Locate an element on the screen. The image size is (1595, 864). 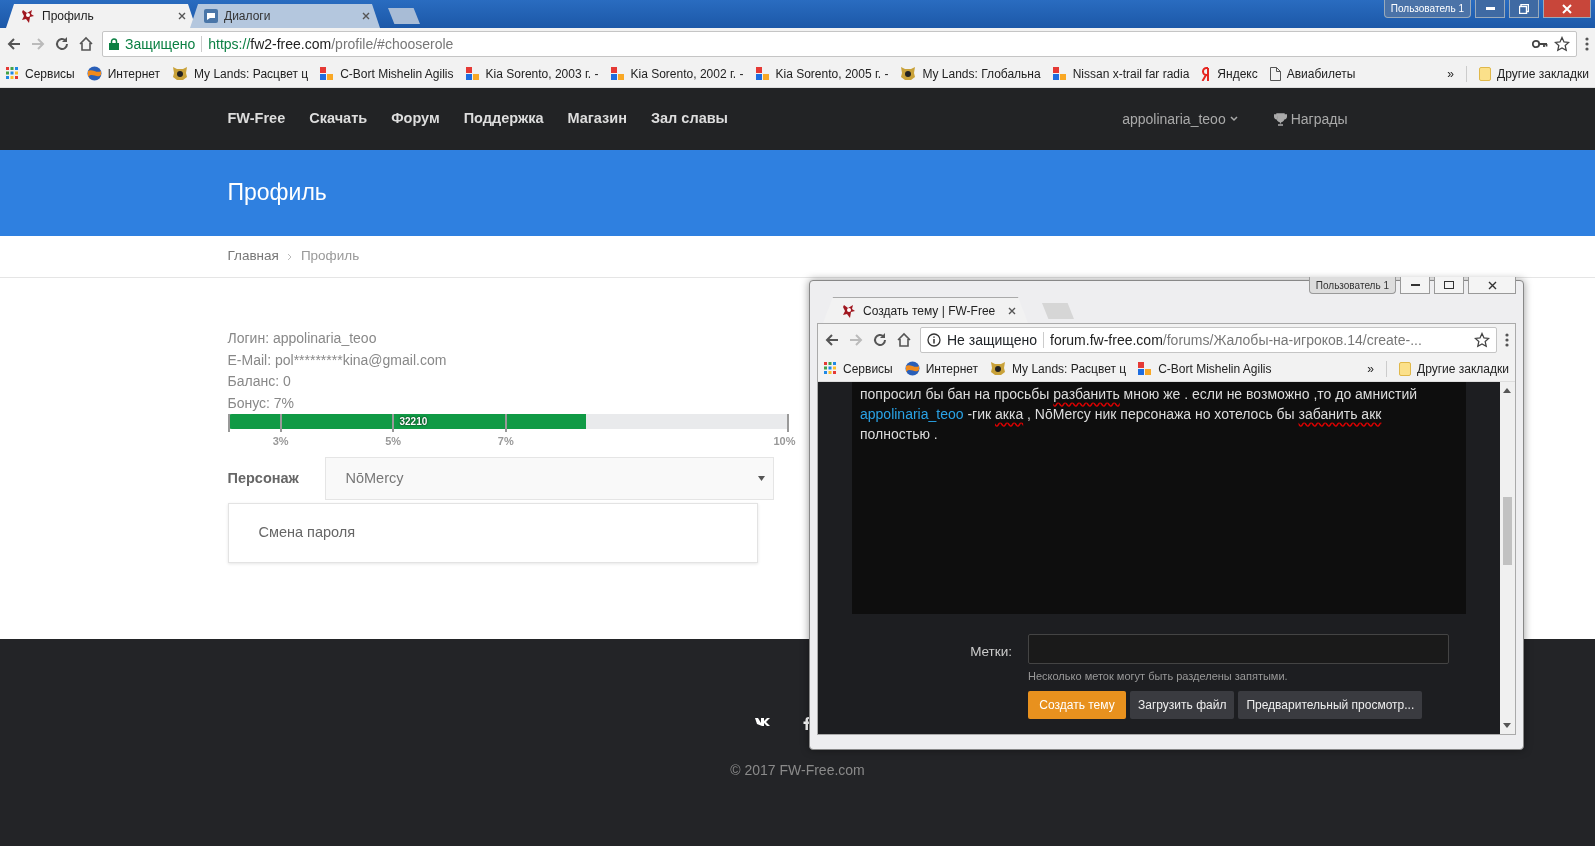
nav-link: Магазин is located at coordinates (597, 119).